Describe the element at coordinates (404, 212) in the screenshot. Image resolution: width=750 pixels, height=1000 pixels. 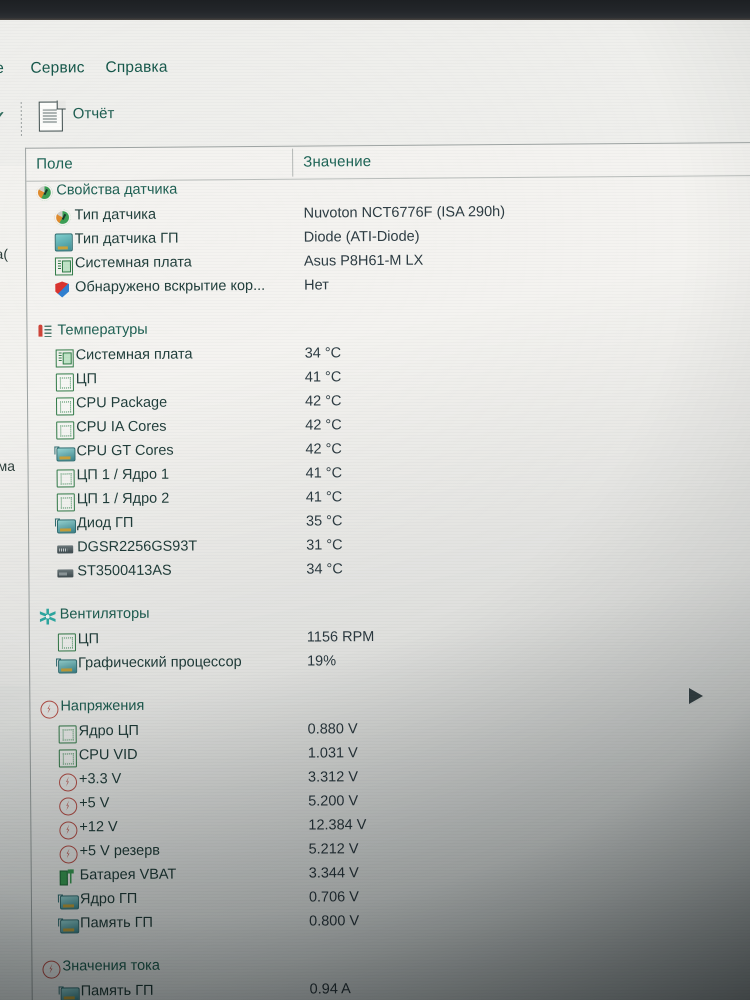
I see `row-value: Nuvoton NCT6776F (ISA 290h)` at that location.